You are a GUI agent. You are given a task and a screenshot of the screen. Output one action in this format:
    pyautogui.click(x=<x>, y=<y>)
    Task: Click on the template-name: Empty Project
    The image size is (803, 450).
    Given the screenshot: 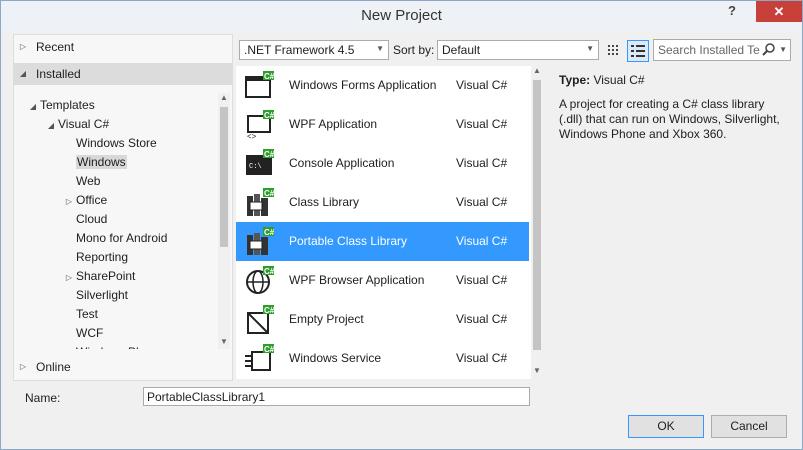 What is the action you would take?
    pyautogui.click(x=326, y=319)
    